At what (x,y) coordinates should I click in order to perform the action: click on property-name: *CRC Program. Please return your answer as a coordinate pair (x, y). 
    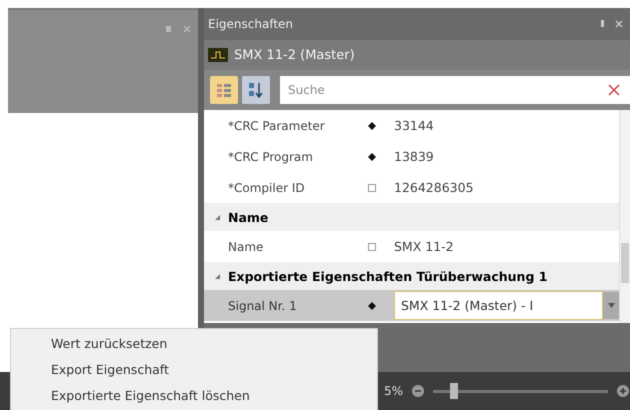
    Looking at the image, I should click on (270, 157).